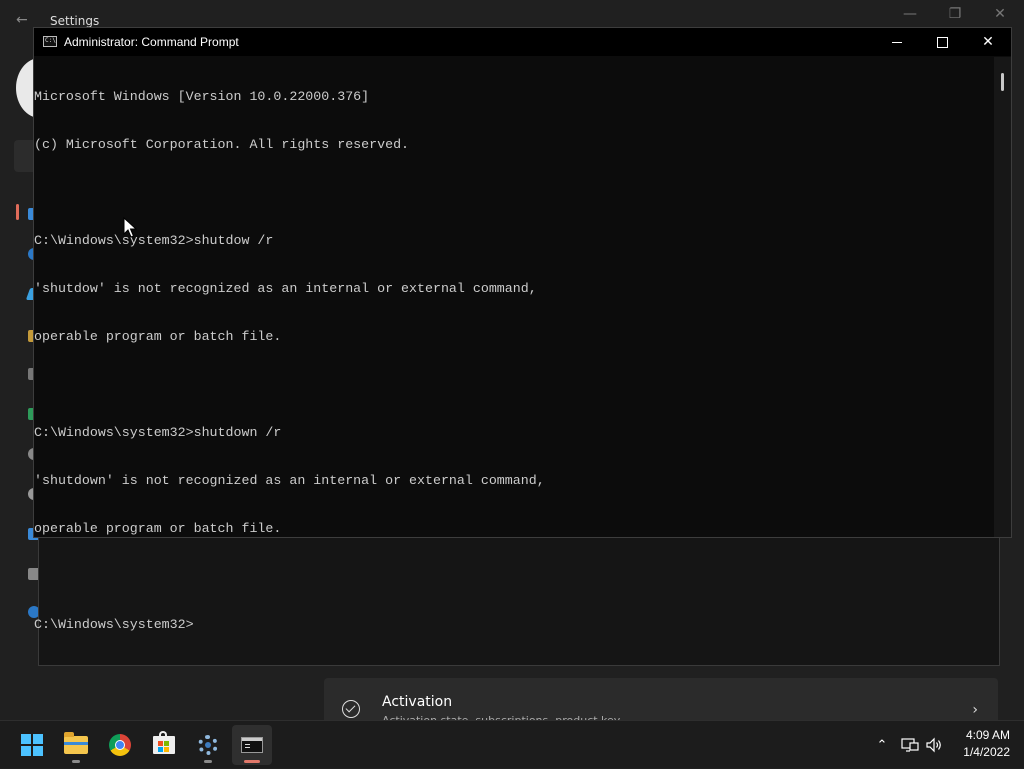 Image resolution: width=1024 pixels, height=769 pixels. I want to click on maximize-icon, so click(942, 42).